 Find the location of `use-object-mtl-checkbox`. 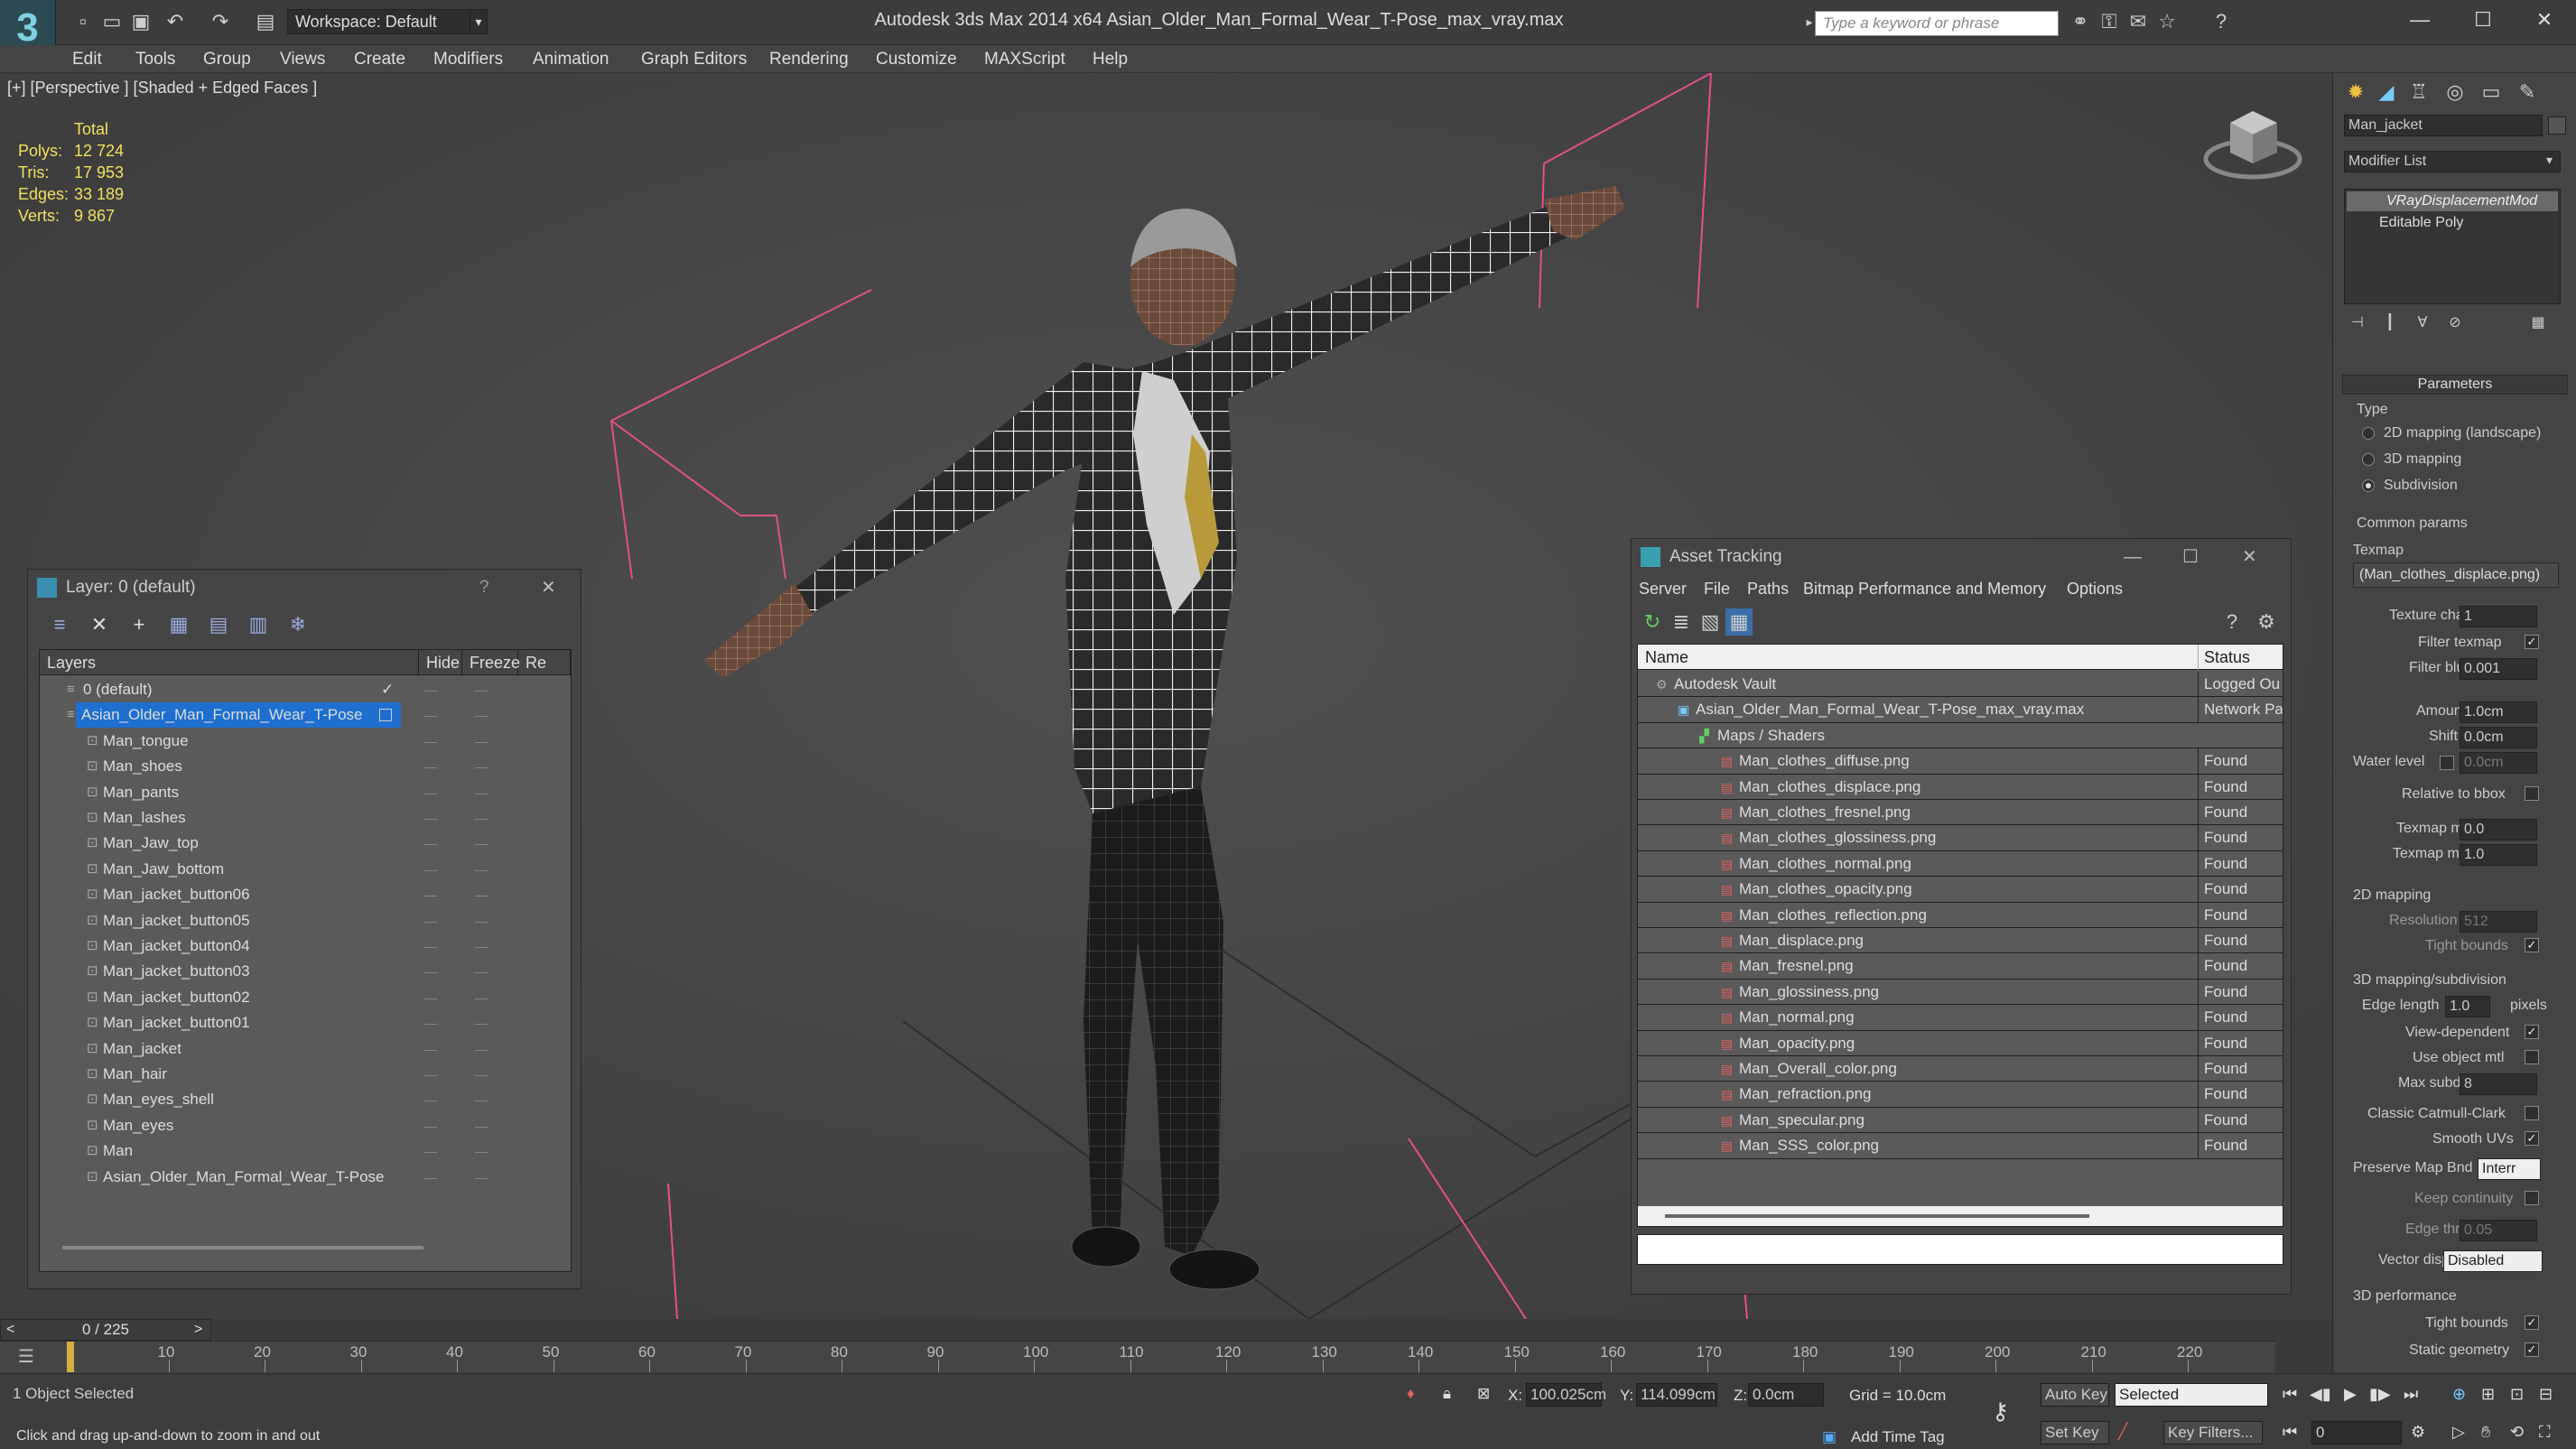

use-object-mtl-checkbox is located at coordinates (2532, 1057).